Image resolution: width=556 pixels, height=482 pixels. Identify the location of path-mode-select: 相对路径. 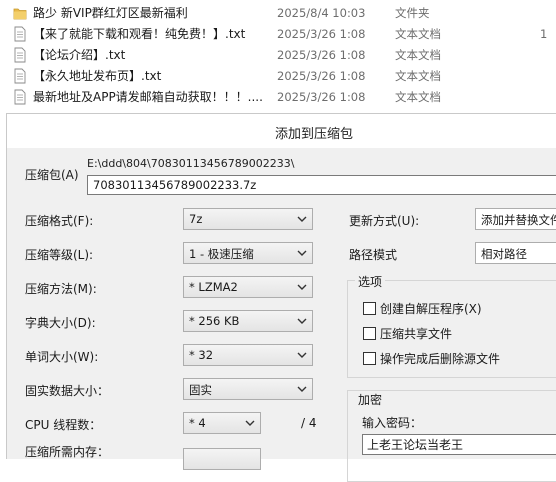
(515, 253).